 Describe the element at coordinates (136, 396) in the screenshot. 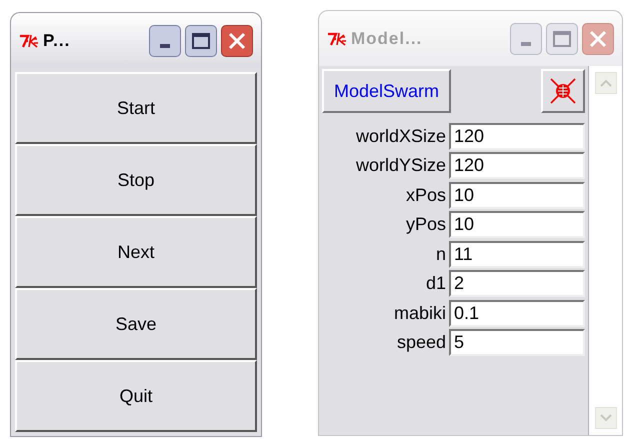

I see `command-button: Quit` at that location.